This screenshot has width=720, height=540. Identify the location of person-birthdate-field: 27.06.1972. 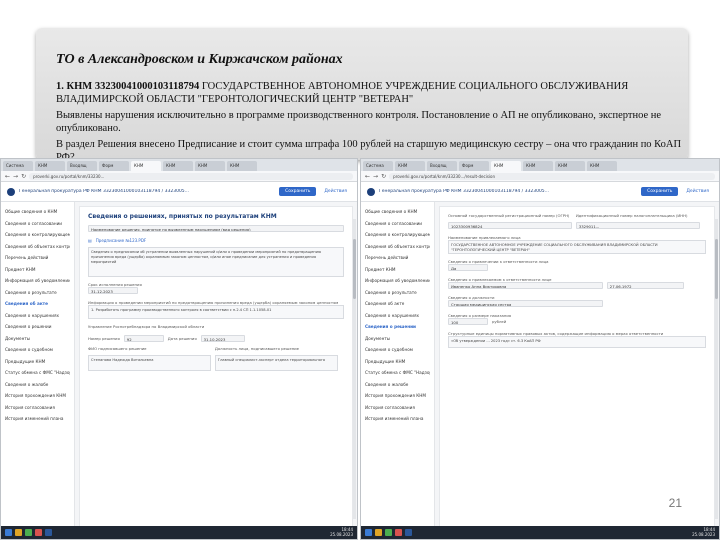
(645, 285).